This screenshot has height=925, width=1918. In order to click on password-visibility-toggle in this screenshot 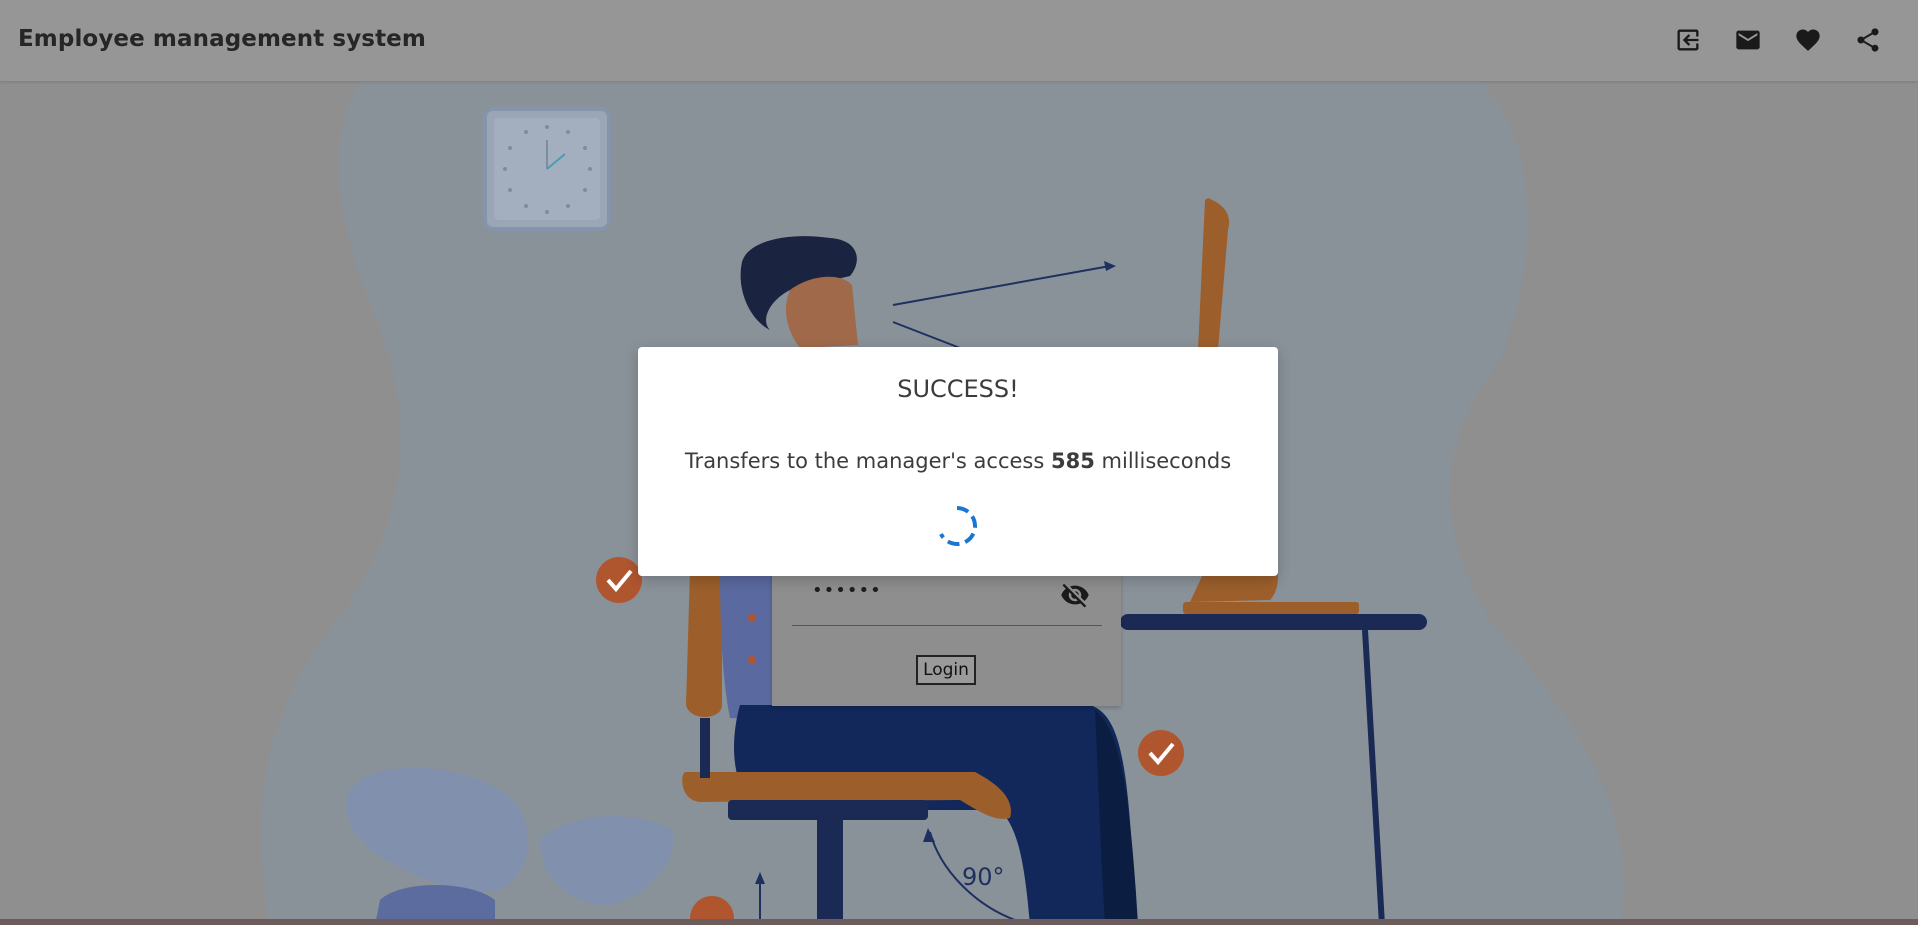, I will do `click(1075, 595)`.